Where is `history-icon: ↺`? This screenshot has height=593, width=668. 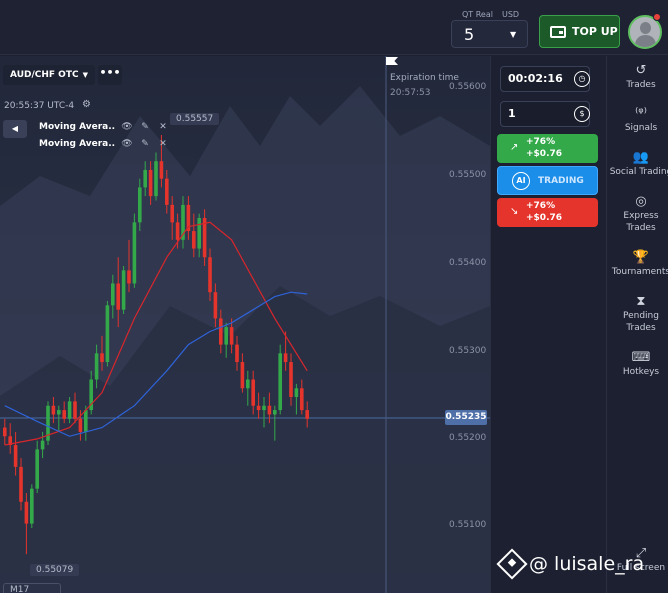 history-icon: ↺ is located at coordinates (641, 70).